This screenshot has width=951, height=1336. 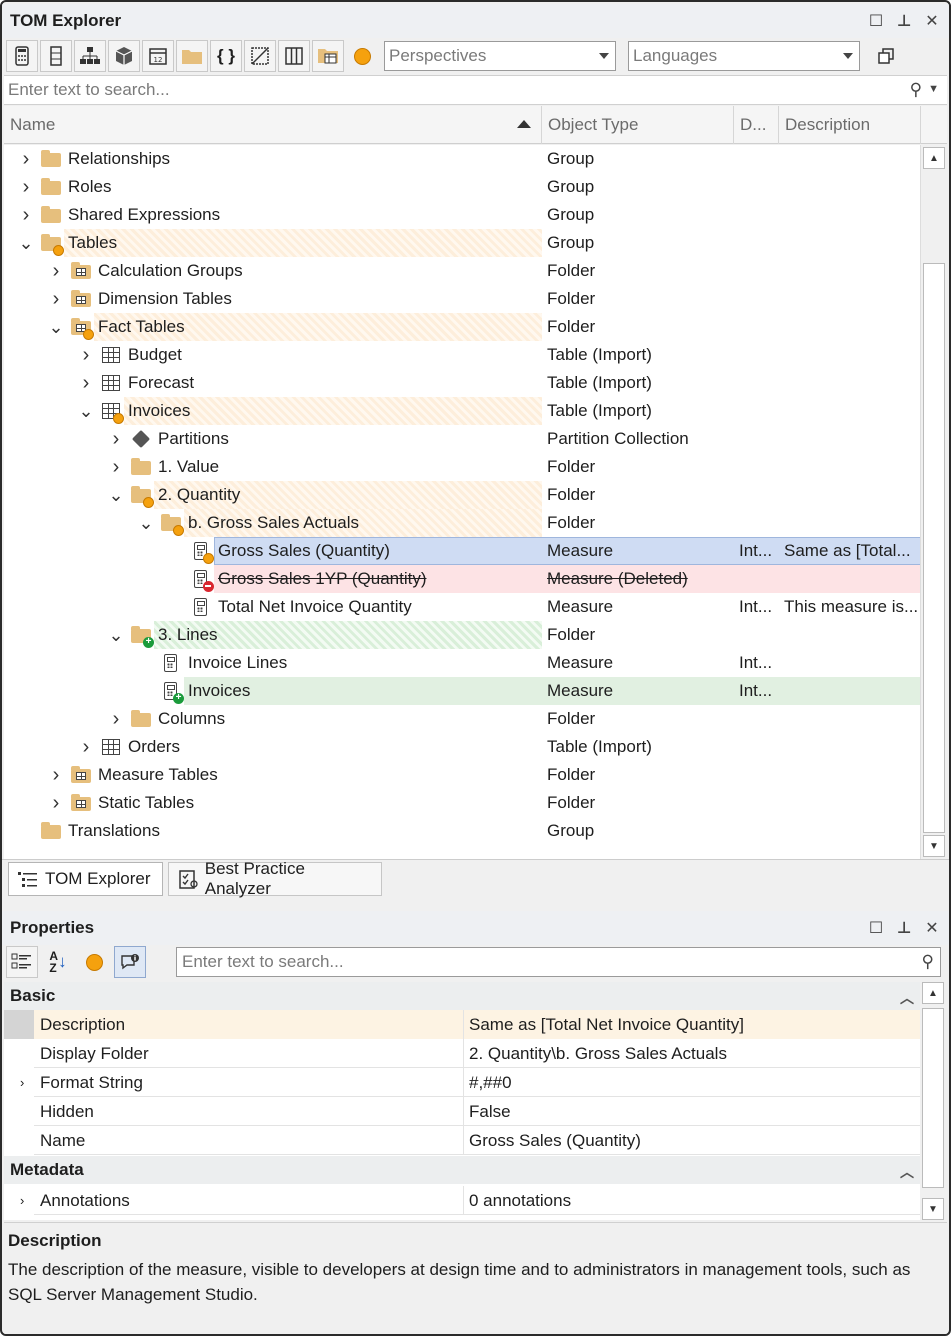 I want to click on tree-row: › Dimension Tables Folder, so click(x=463, y=299).